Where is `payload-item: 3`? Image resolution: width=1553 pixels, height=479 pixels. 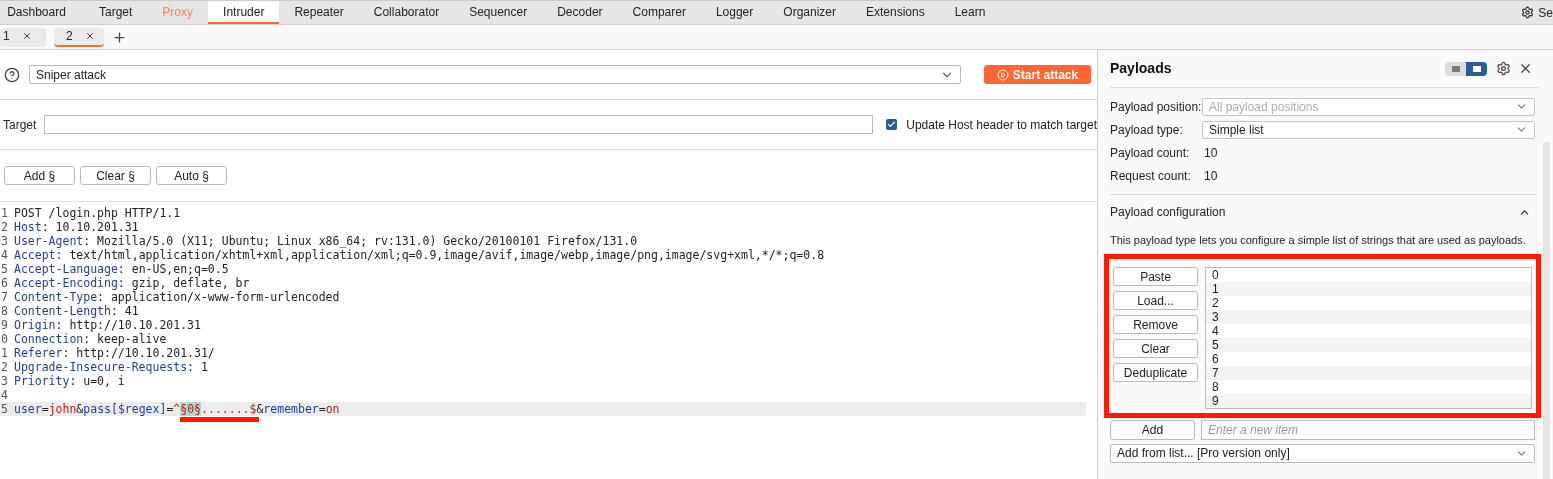 payload-item: 3 is located at coordinates (1368, 316).